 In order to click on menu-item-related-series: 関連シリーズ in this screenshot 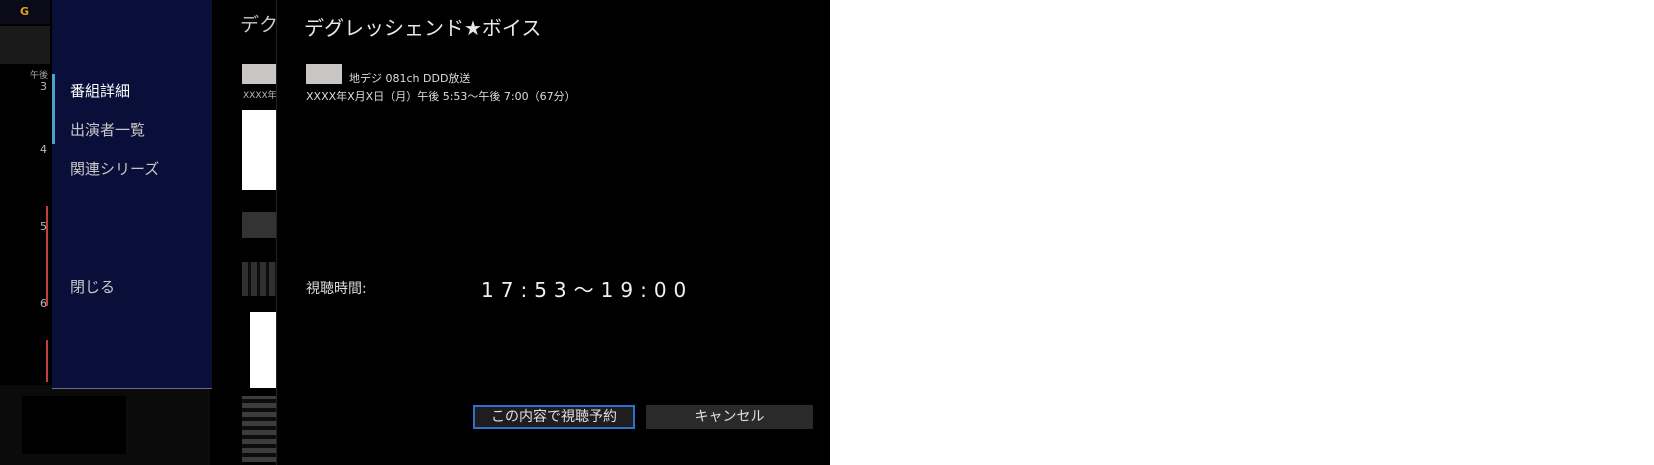, I will do `click(114, 168)`.